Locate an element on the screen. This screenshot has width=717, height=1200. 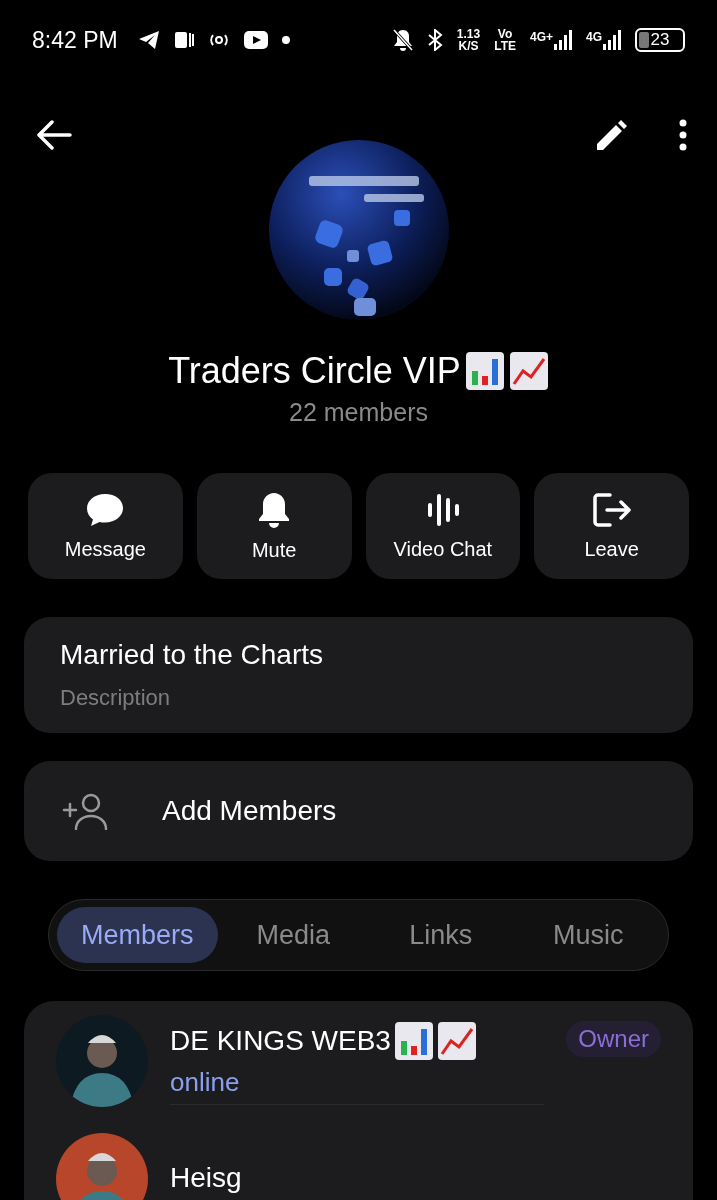
network-speed: 1.13 is located at coordinates (468, 34).